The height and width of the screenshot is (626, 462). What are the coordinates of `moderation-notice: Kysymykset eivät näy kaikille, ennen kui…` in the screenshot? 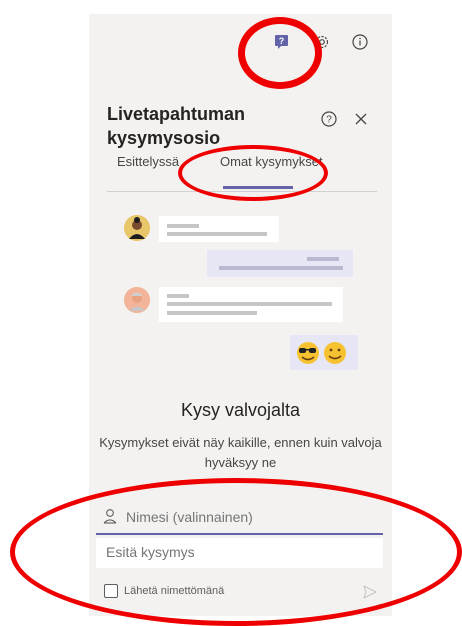 It's located at (240, 452).